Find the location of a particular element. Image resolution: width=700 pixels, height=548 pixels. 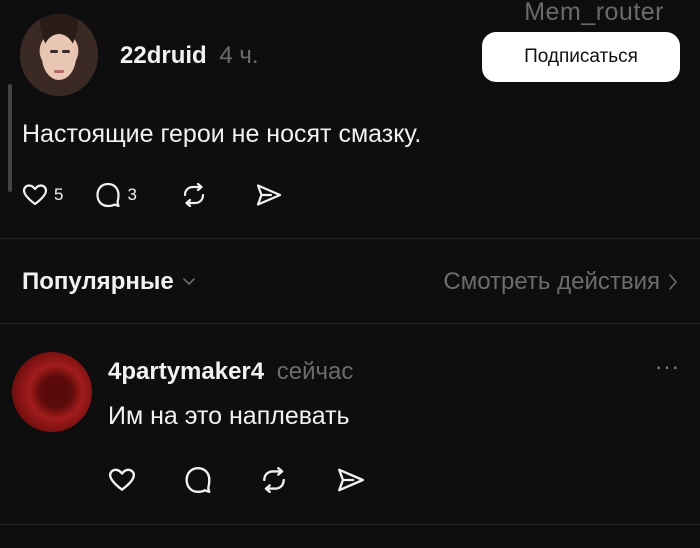

comment-button: 3 is located at coordinates (116, 195).